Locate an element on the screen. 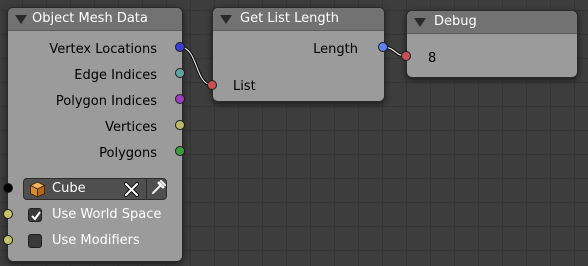 This screenshot has width=588, height=266. debug-value: 8 is located at coordinates (432, 58).